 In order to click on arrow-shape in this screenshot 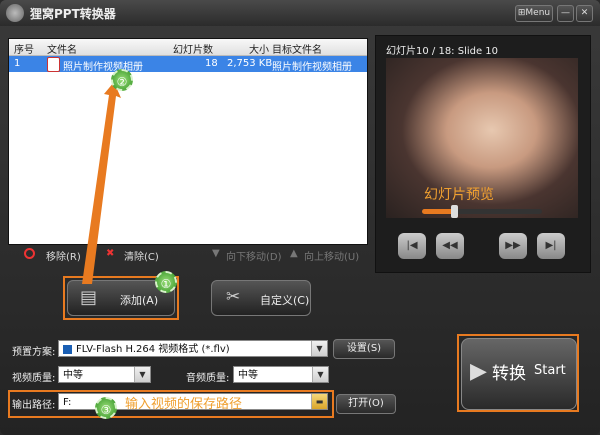, I will do `click(101, 183)`.